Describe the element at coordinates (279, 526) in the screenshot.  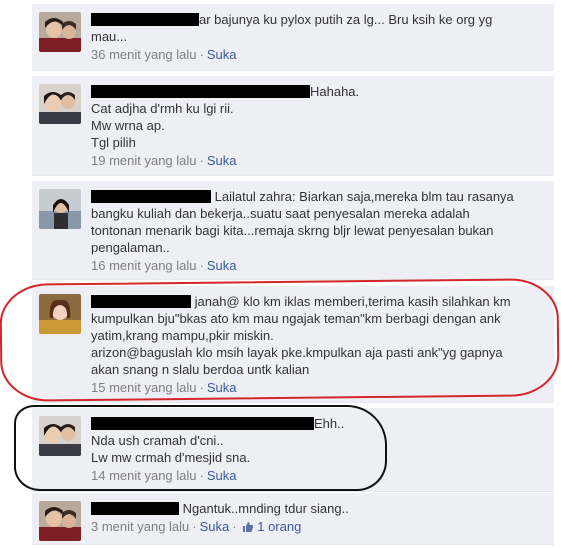
I see `like-count-link: 1 orang` at that location.